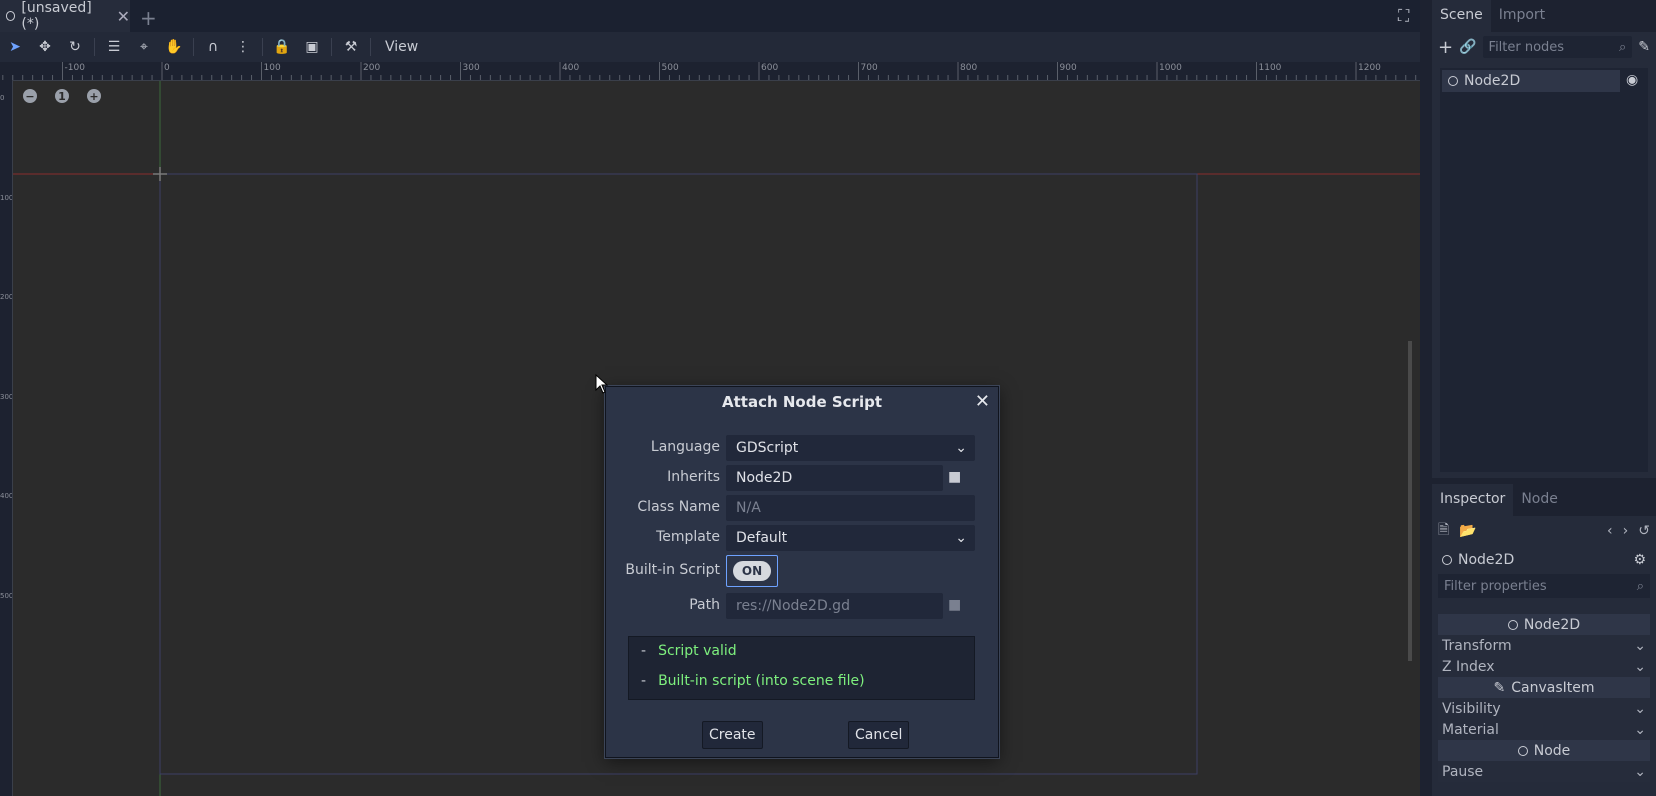 Image resolution: width=1656 pixels, height=796 pixels. I want to click on template-select: Default ⌄, so click(850, 538).